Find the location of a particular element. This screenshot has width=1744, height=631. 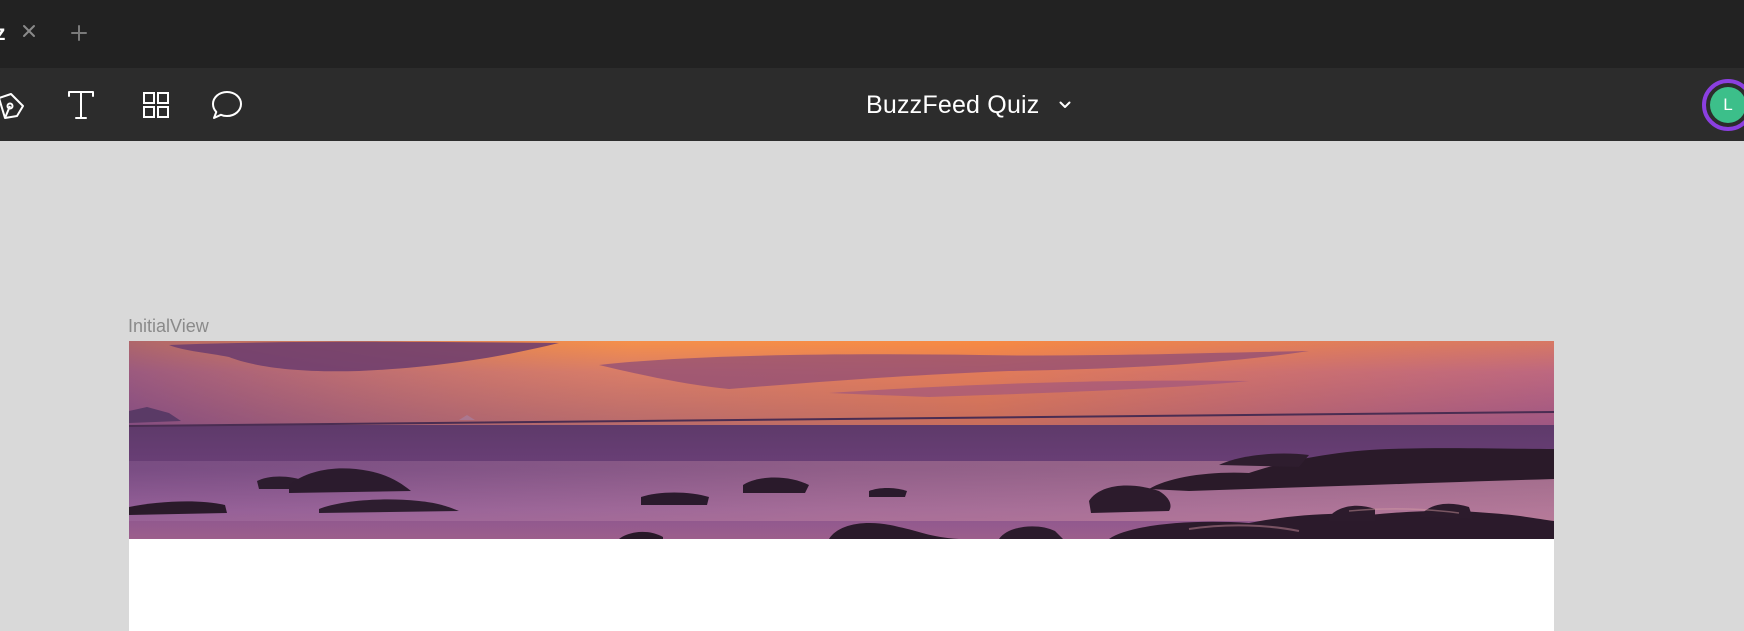

document-tab: z is located at coordinates (3, 34).